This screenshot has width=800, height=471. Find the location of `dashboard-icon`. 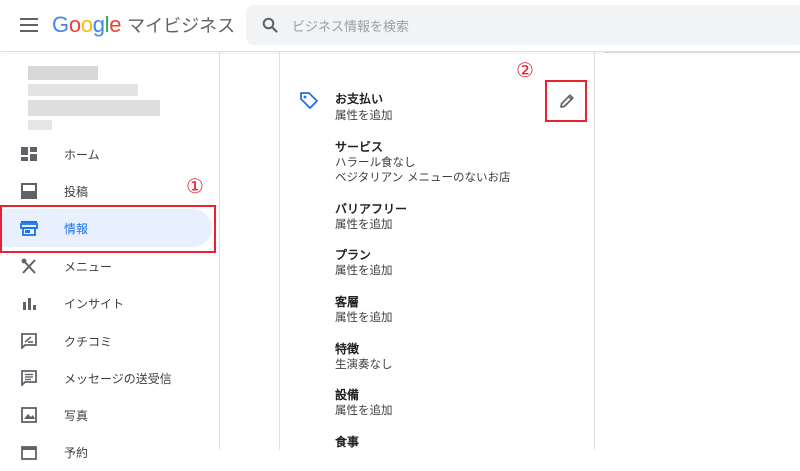

dashboard-icon is located at coordinates (29, 154).